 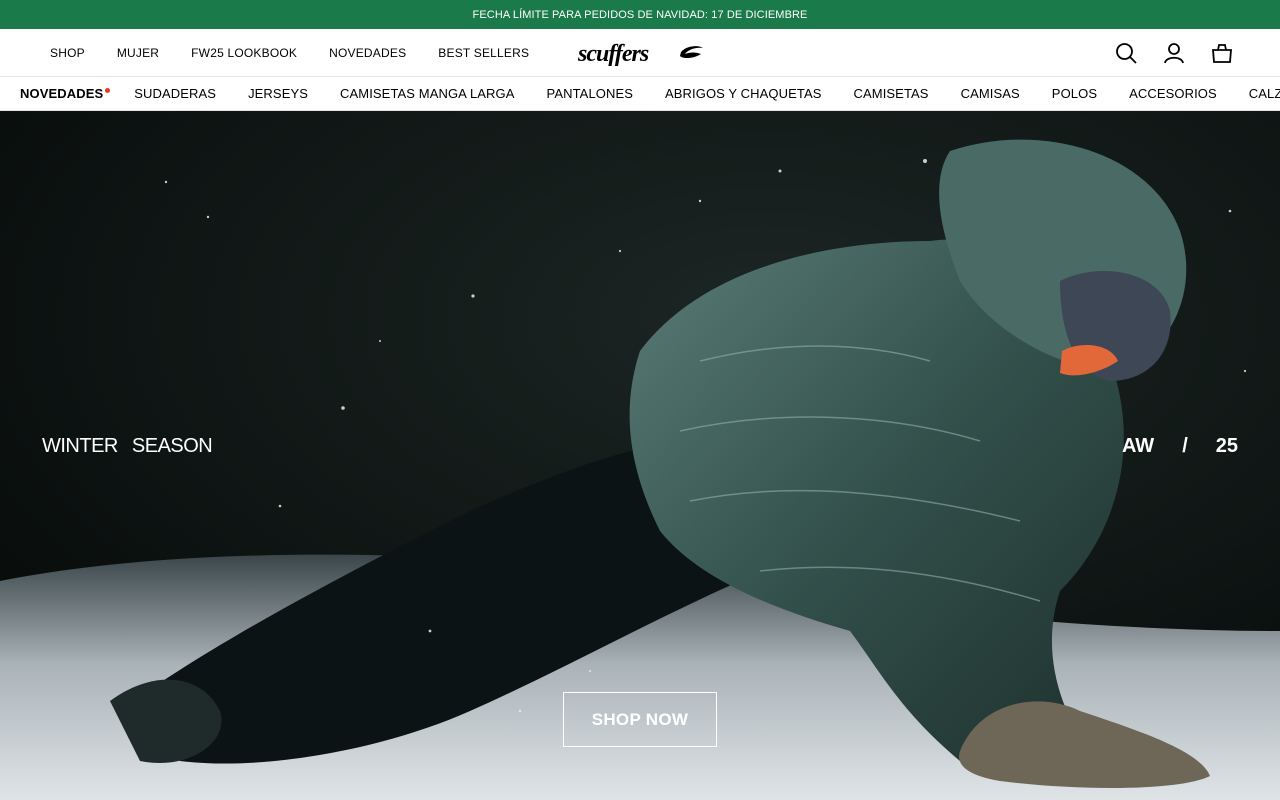 I want to click on user-icon, so click(x=1174, y=53).